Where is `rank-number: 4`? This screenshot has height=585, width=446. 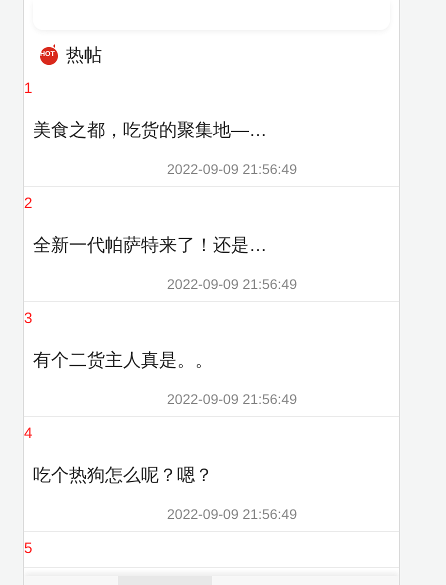 rank-number: 4 is located at coordinates (28, 434).